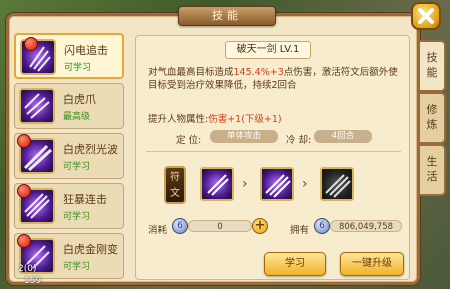 This screenshot has height=289, width=450. Describe the element at coordinates (244, 136) in the screenshot. I see `position-value: 单体攻击` at that location.